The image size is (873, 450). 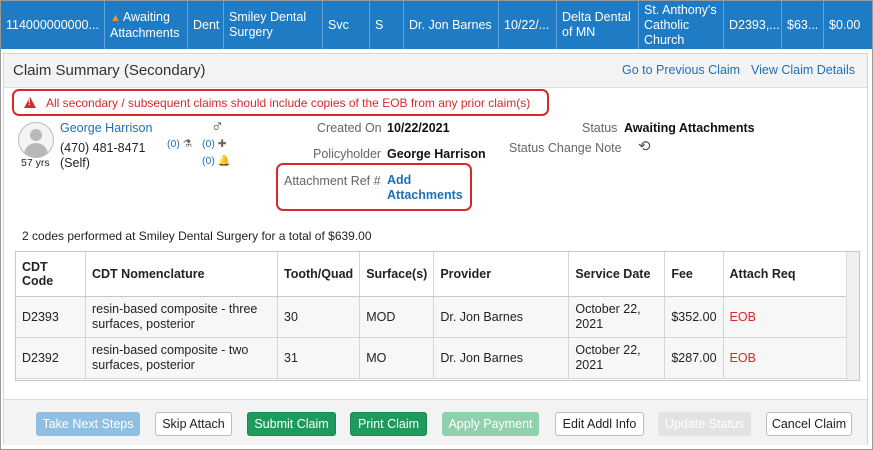 I want to click on surface-cell: MOD, so click(x=397, y=317).